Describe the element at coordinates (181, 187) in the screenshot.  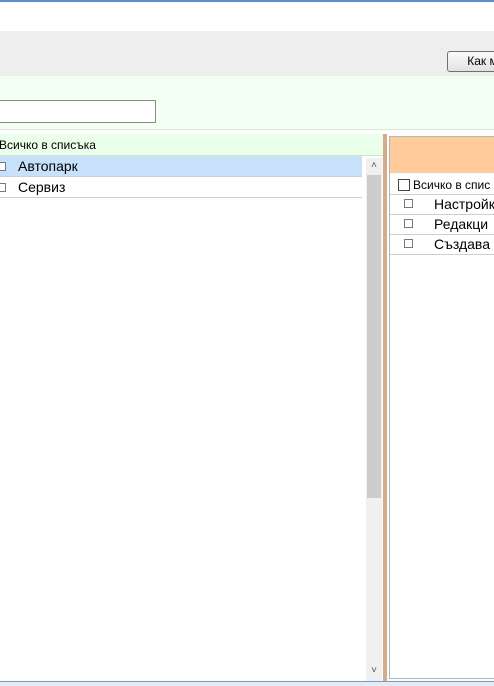
I see `list-item: Сервиз` at that location.